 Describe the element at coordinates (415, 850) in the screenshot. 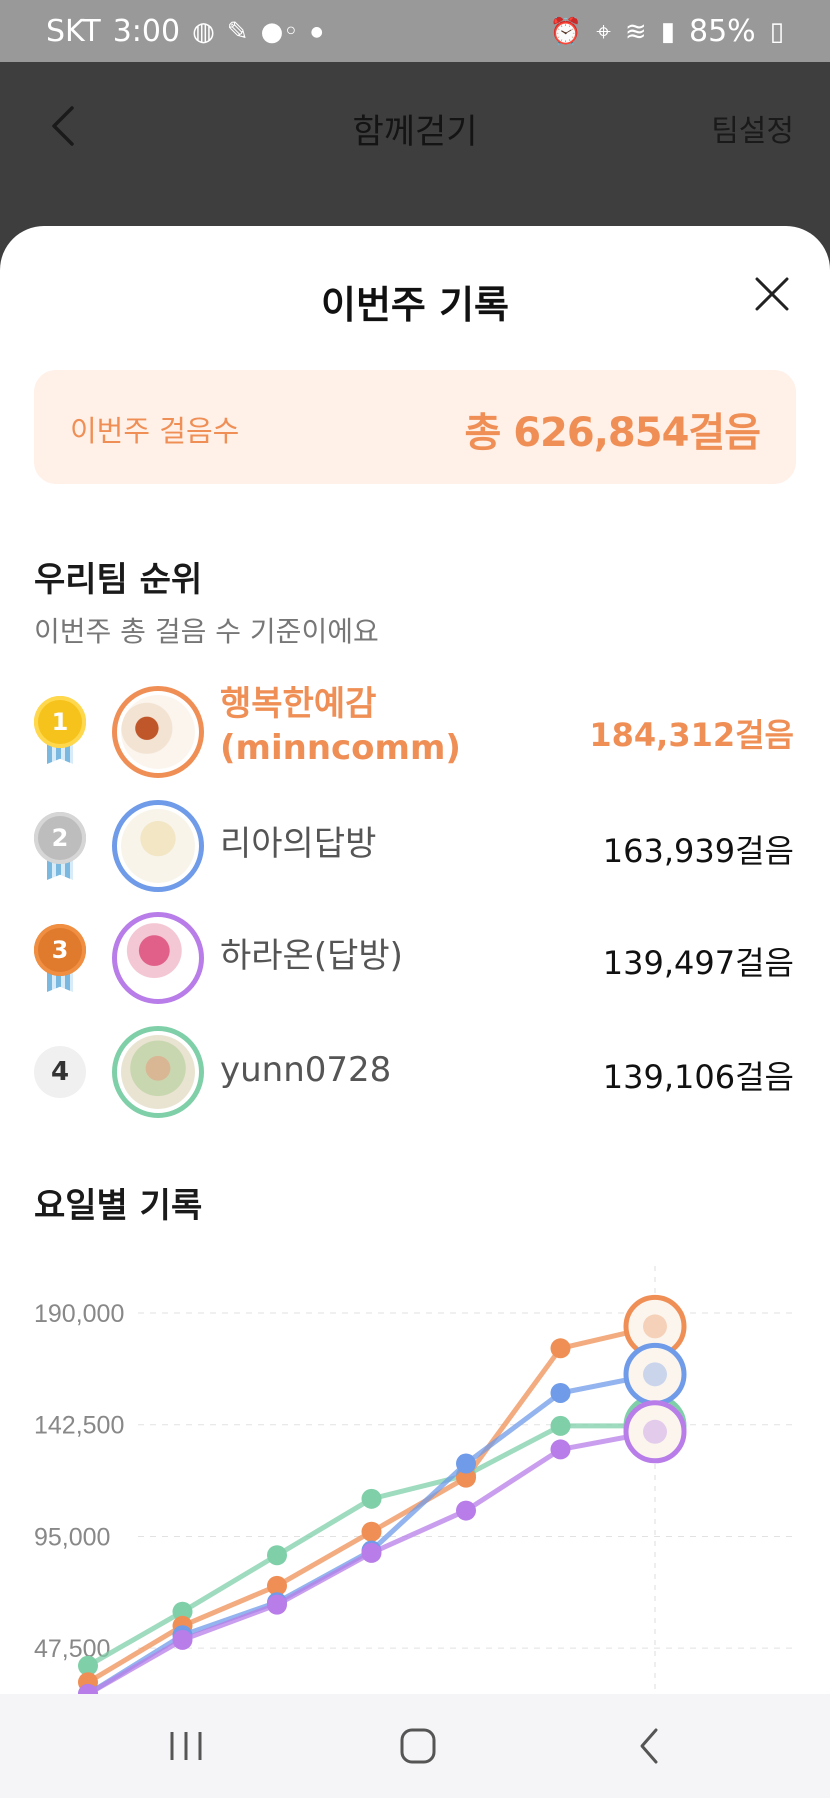

I see `rank-row-2: 2 리아의답방 163,939걸음` at that location.